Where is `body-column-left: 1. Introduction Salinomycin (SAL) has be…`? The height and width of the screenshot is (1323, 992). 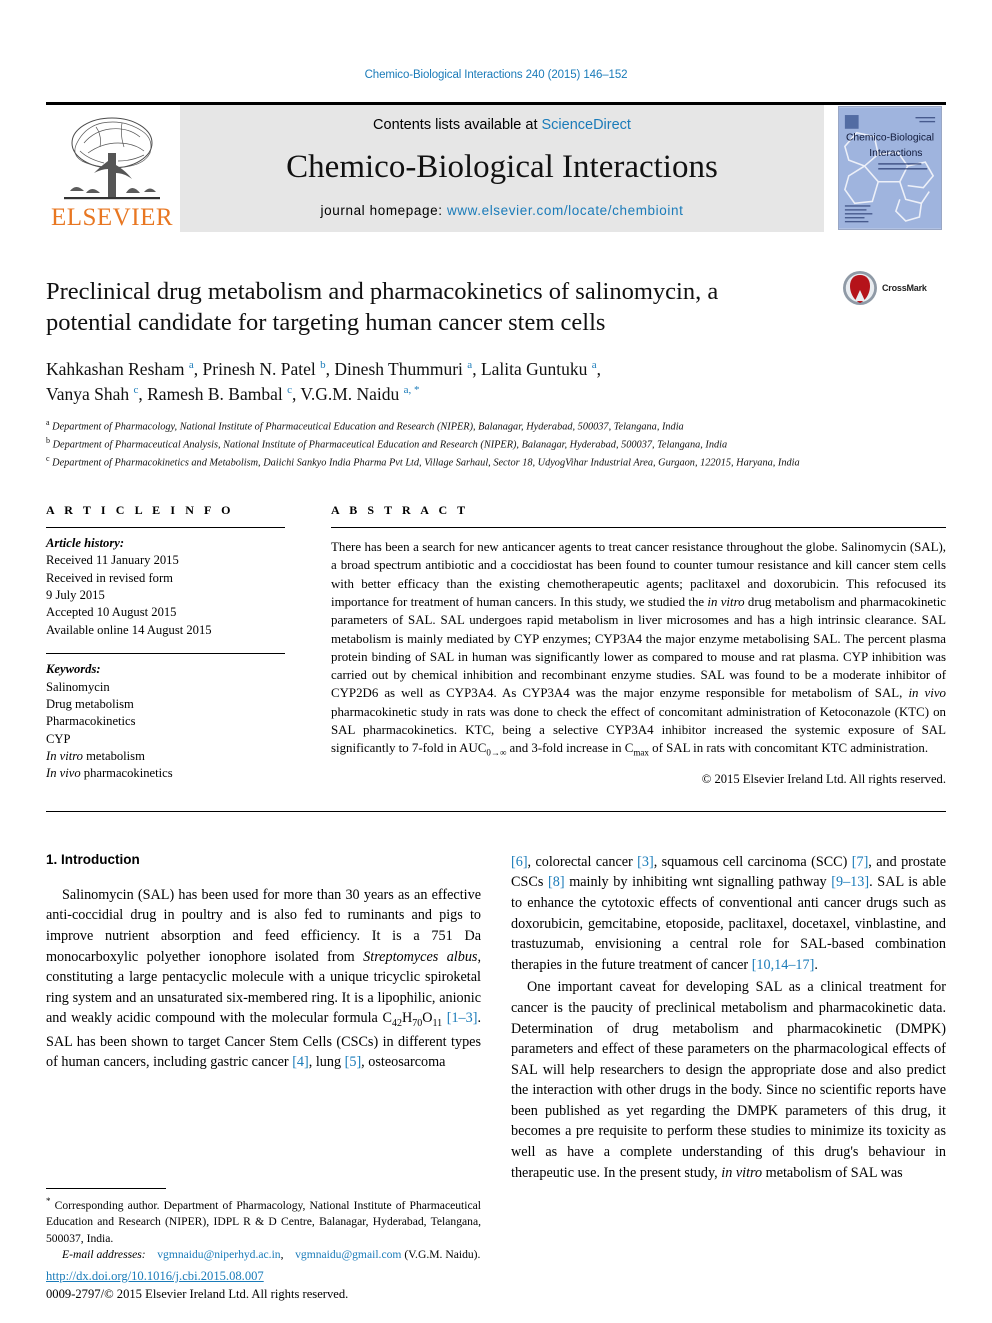
body-column-left: 1. Introduction Salinomycin (SAL) has be… is located at coordinates (263, 1019).